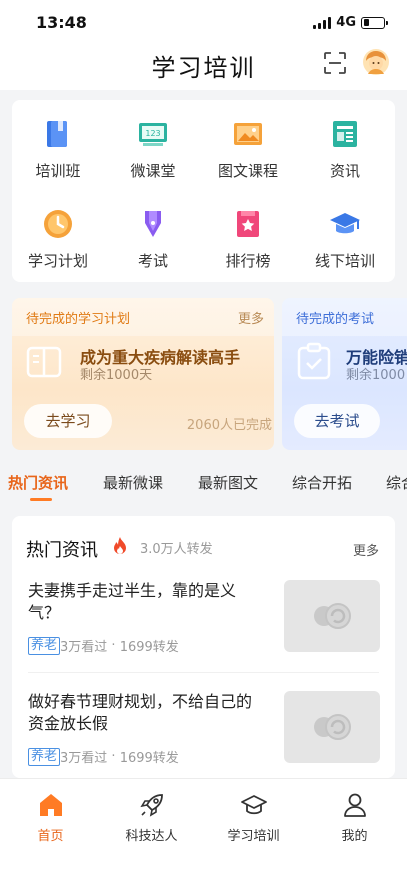 The image size is (407, 883). What do you see at coordinates (38, 482) in the screenshot?
I see `tab-hot-news: 热门资讯` at bounding box center [38, 482].